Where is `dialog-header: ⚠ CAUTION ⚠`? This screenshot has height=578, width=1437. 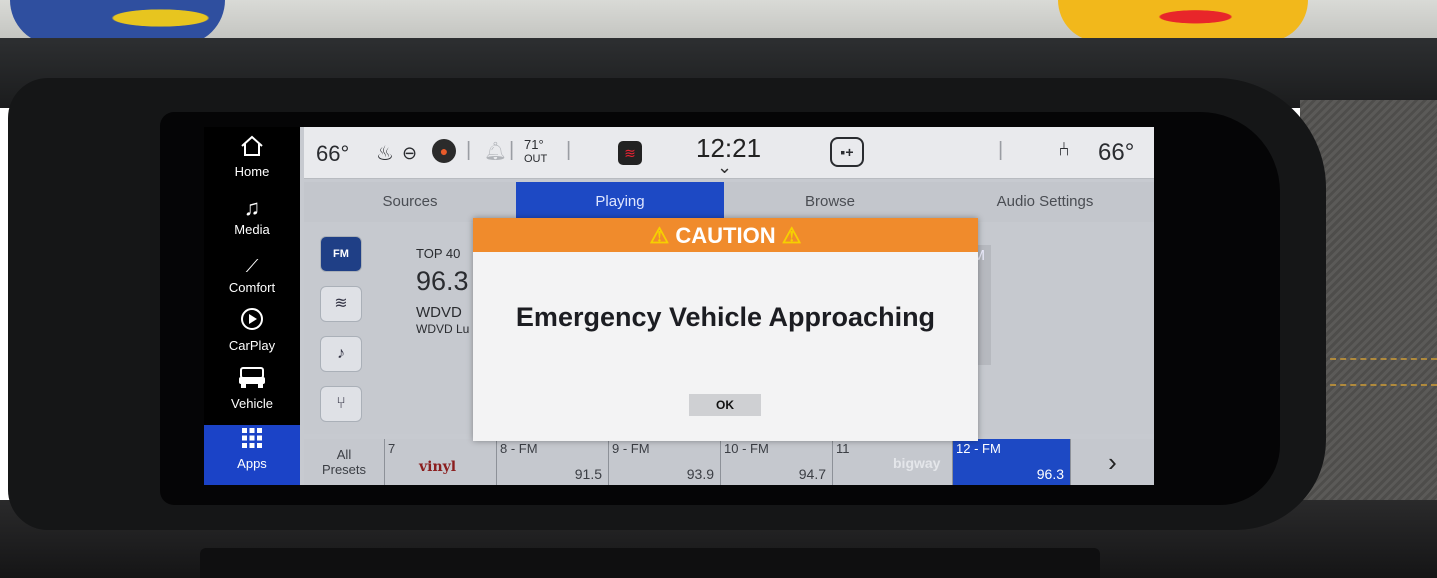 dialog-header: ⚠ CAUTION ⚠ is located at coordinates (725, 235).